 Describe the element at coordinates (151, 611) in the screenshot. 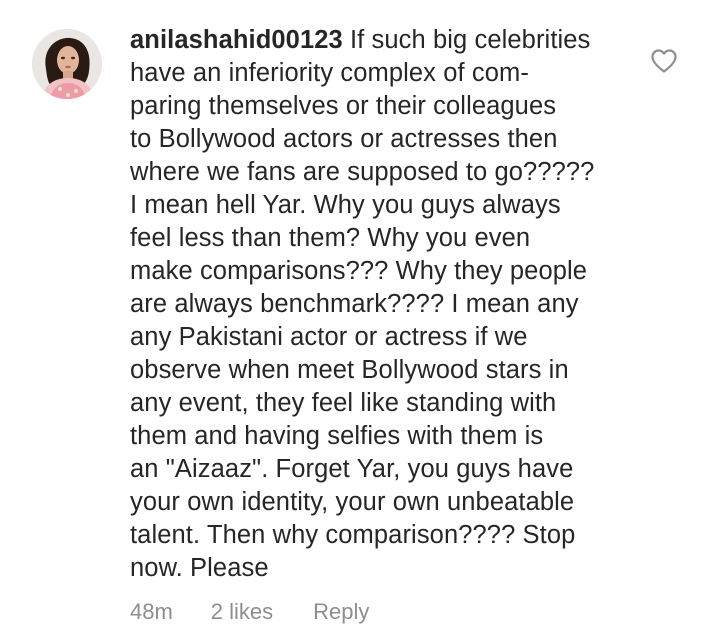

I see `comment-time: 48m` at that location.